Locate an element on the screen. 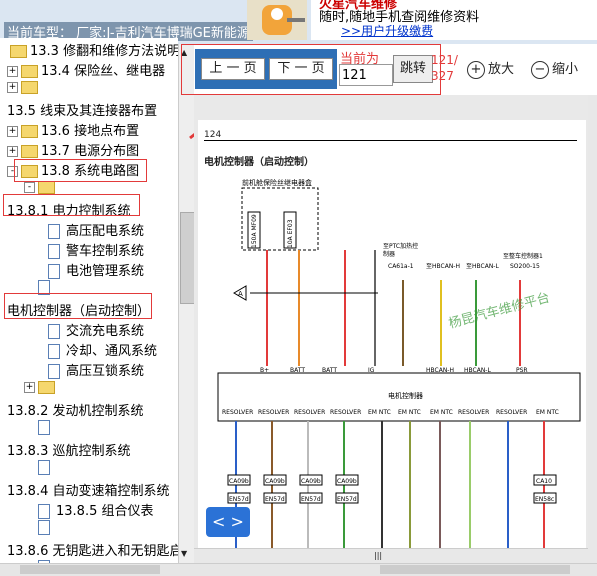  page-count-current: 121/ is located at coordinates (444, 60).